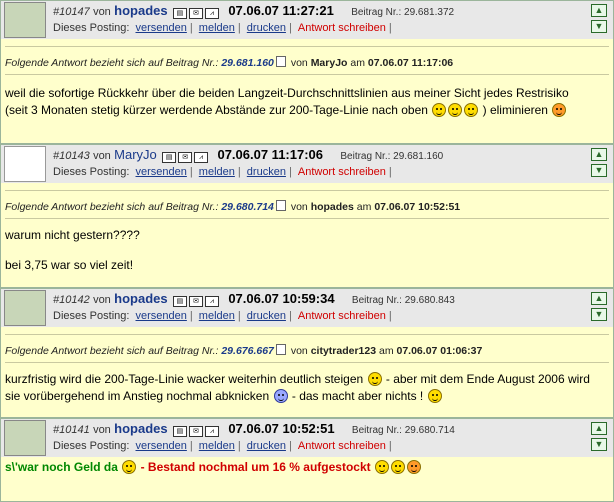 This screenshot has height=502, width=614. What do you see at coordinates (61, 467) in the screenshot?
I see `green-text: s\'war noch Geld da` at bounding box center [61, 467].